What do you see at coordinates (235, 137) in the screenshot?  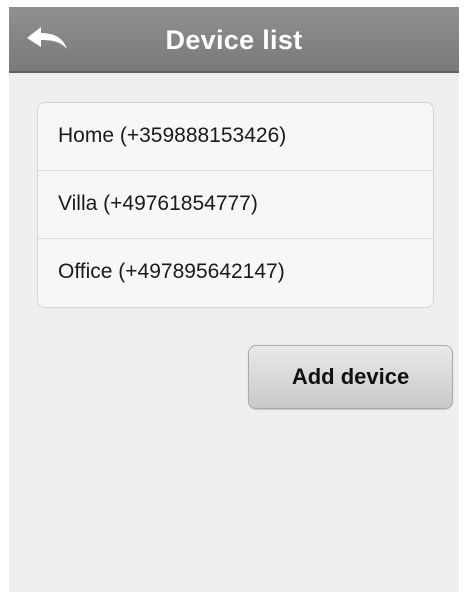 I see `device-item-home: Home (+359888153426)` at bounding box center [235, 137].